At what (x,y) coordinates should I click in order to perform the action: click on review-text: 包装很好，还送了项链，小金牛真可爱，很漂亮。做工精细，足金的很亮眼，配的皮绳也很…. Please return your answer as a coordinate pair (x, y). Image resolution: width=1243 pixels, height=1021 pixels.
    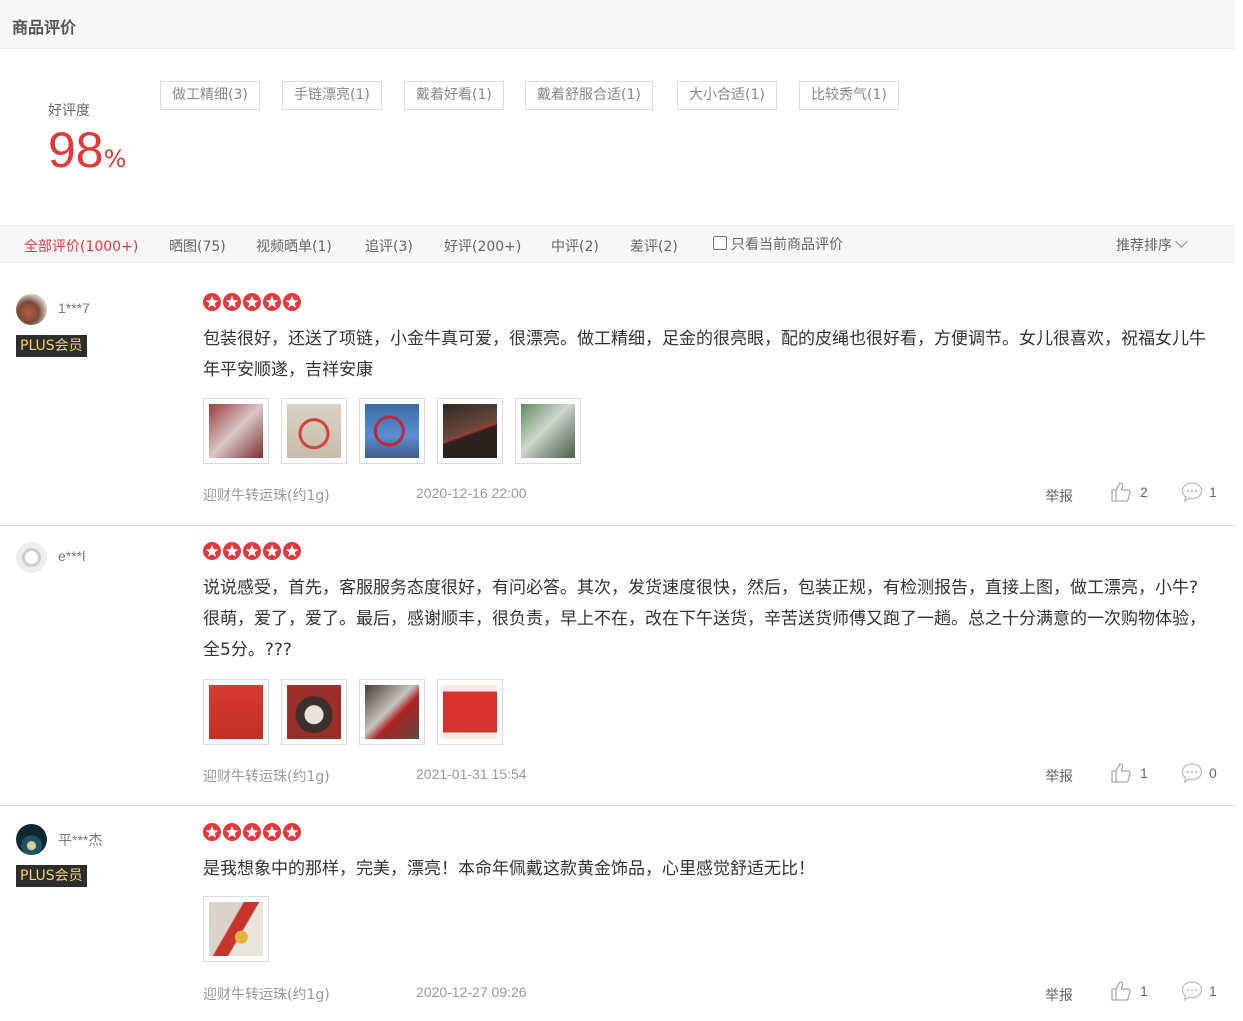
    Looking at the image, I should click on (704, 354).